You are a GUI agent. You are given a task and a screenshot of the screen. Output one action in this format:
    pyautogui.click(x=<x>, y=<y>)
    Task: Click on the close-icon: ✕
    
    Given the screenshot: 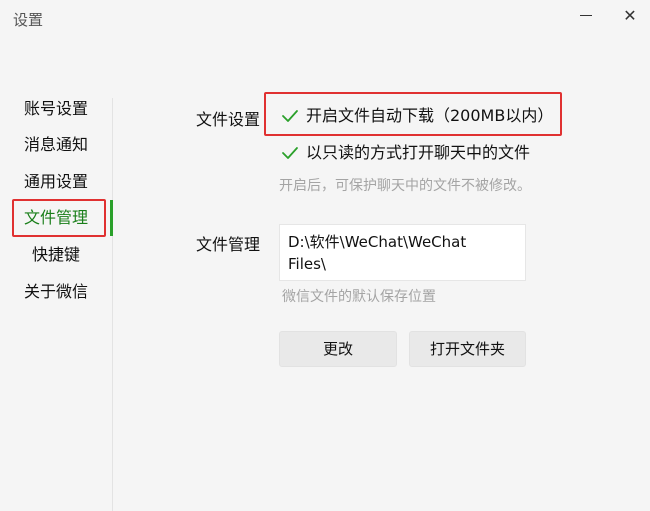 What is the action you would take?
    pyautogui.click(x=630, y=16)
    